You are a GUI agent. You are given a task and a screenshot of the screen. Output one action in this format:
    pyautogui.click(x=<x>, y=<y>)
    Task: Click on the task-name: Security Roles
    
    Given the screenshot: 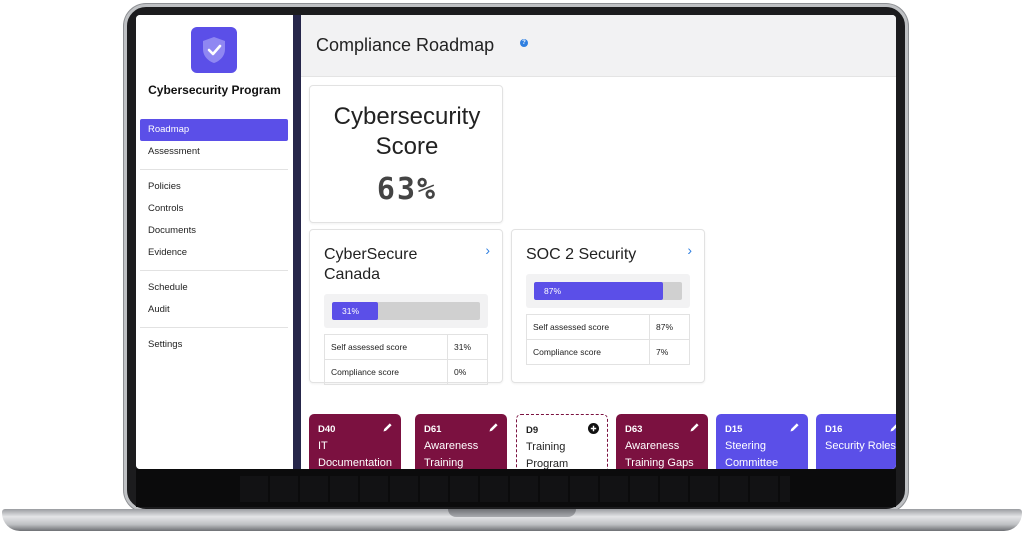 What is the action you would take?
    pyautogui.click(x=860, y=446)
    